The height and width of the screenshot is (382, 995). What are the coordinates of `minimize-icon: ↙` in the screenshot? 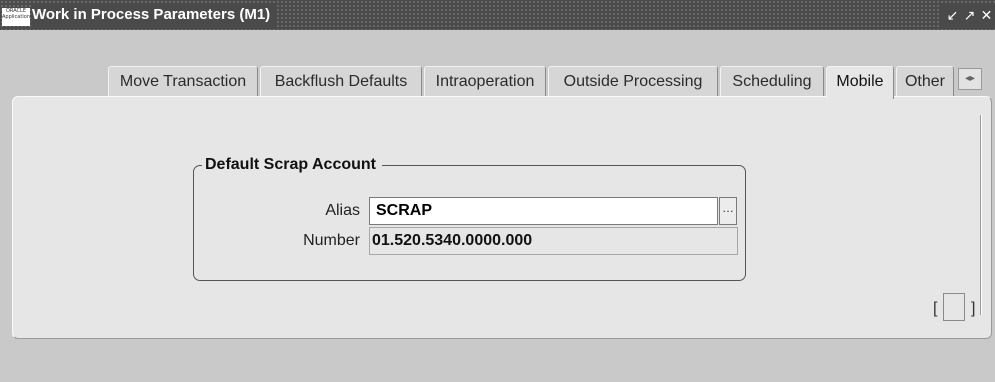 It's located at (952, 15).